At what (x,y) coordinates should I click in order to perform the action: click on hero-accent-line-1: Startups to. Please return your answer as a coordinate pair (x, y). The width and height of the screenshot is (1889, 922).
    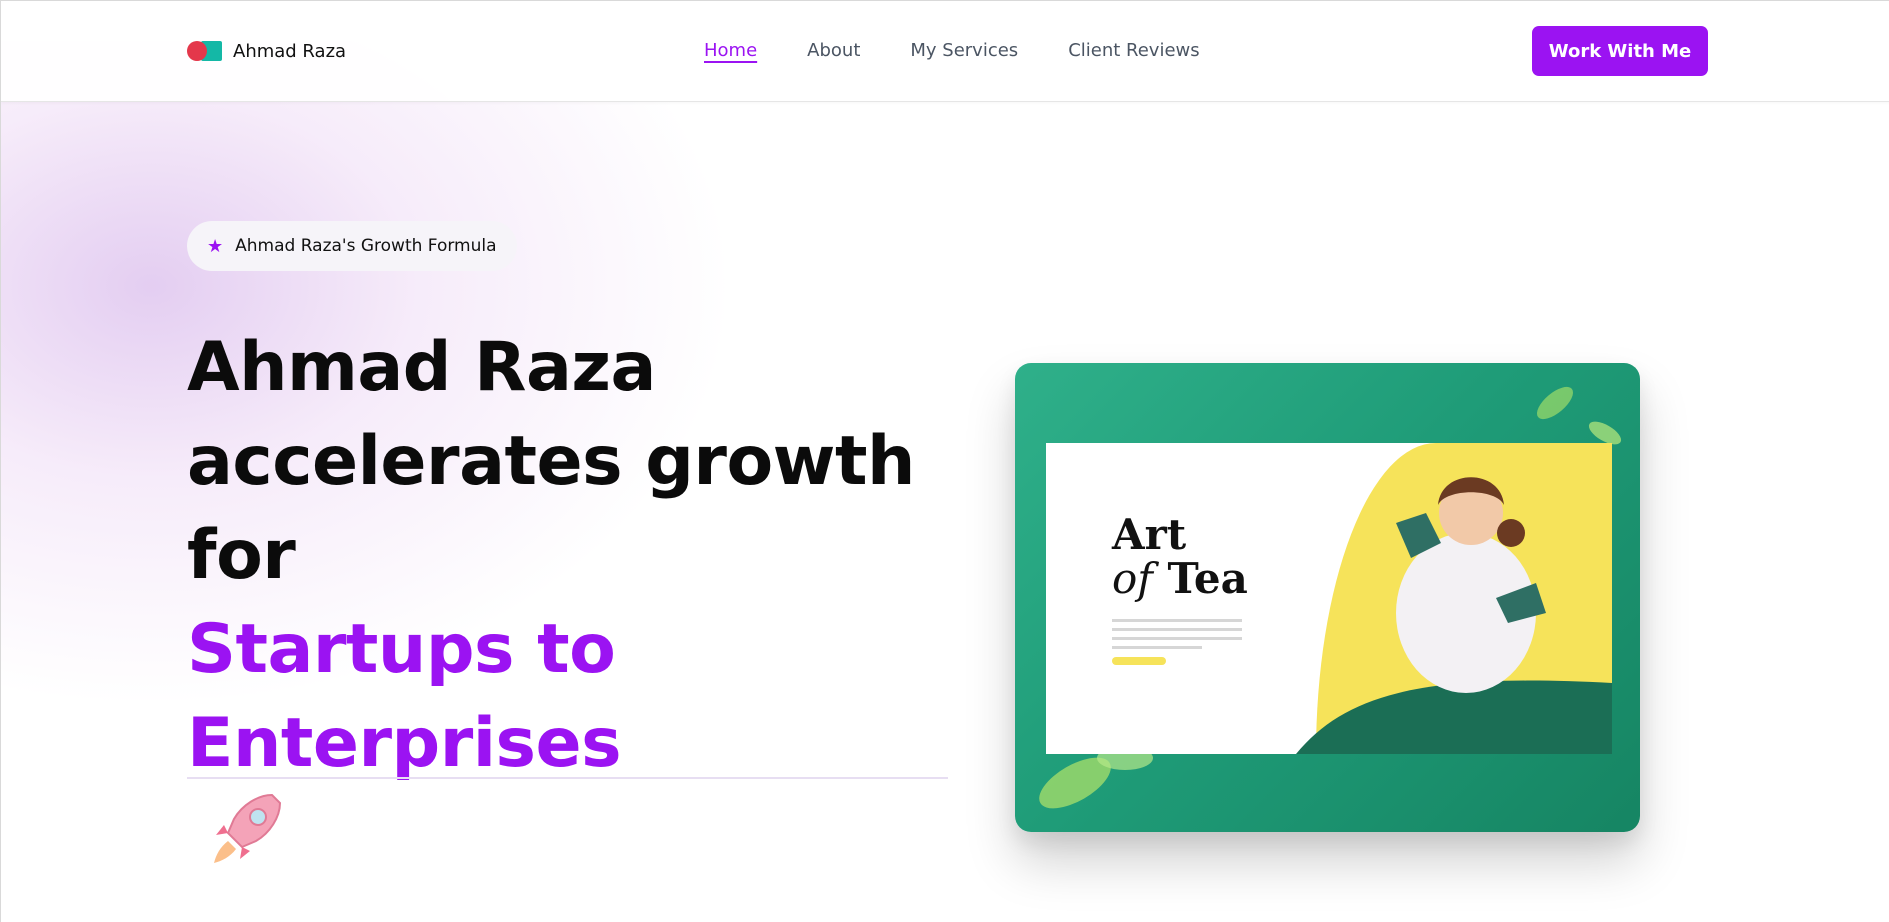
    Looking at the image, I should click on (401, 649).